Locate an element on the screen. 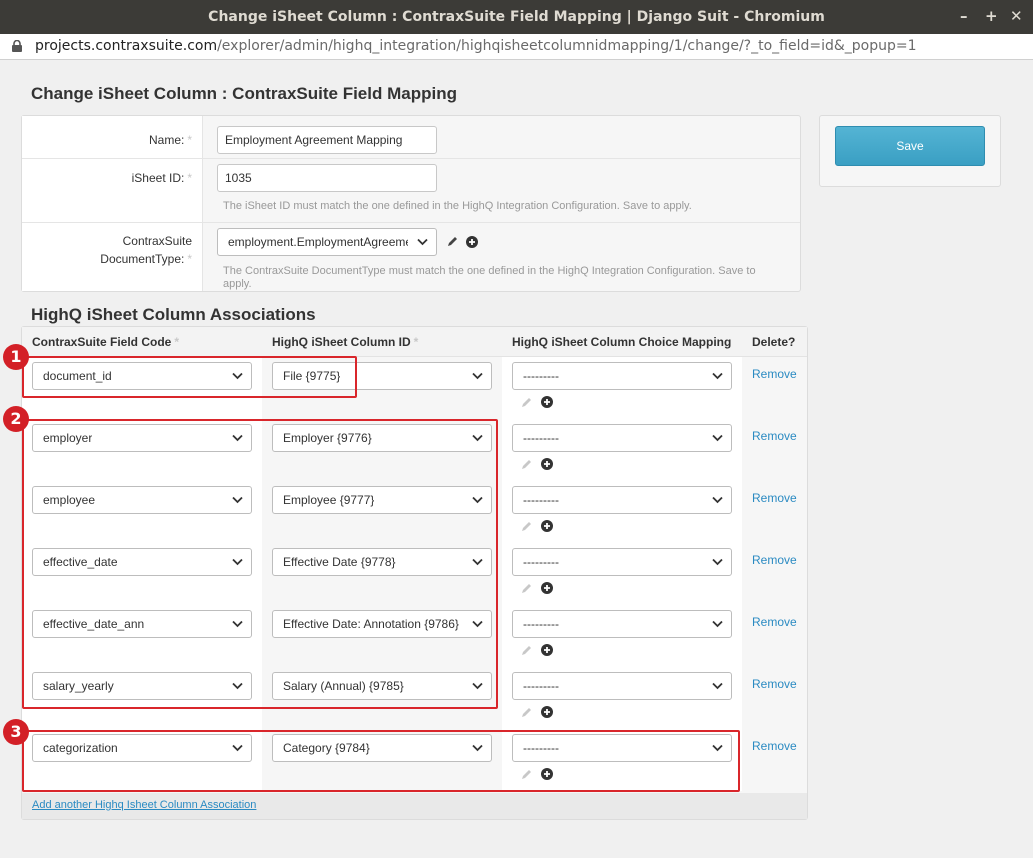  annotation-badge-3: 3 is located at coordinates (16, 732).